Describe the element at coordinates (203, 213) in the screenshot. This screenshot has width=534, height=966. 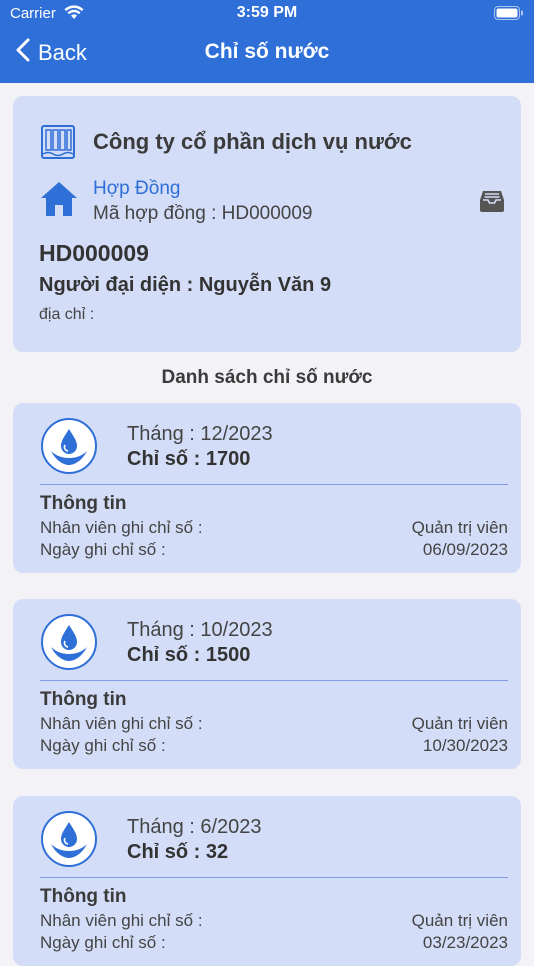
I see `contract-code: Mã hợp đồng : HD000009` at that location.